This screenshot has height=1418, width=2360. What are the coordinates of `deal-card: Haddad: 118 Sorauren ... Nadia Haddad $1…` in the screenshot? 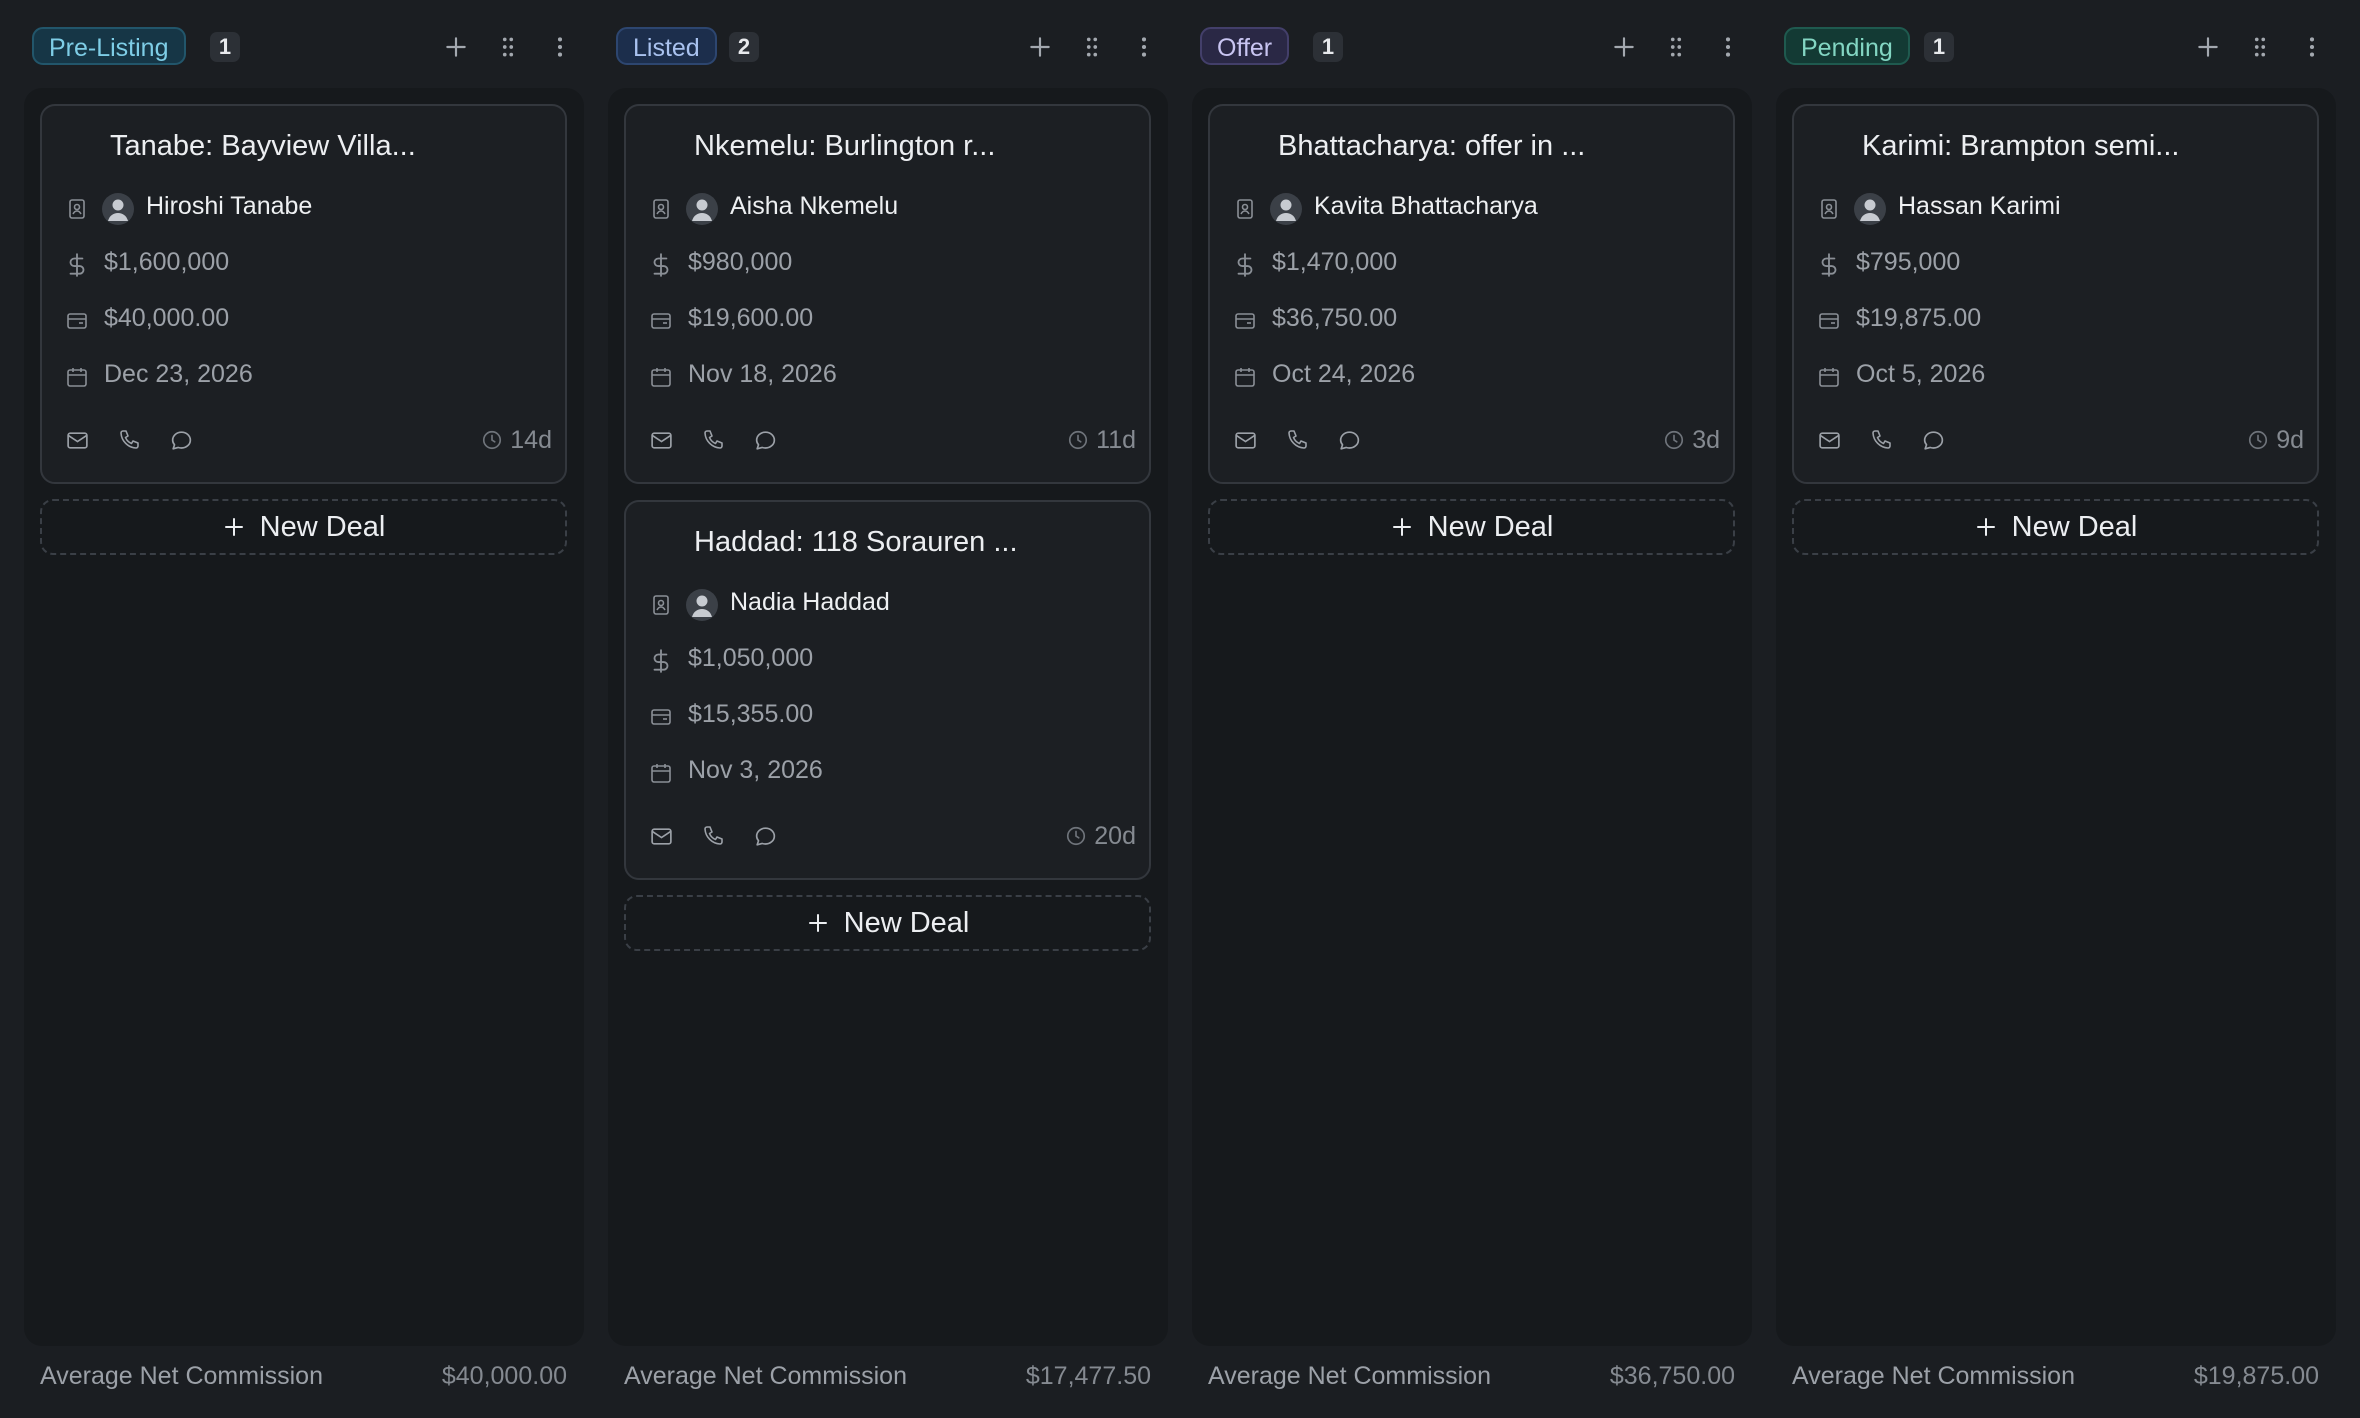 It's located at (887, 690).